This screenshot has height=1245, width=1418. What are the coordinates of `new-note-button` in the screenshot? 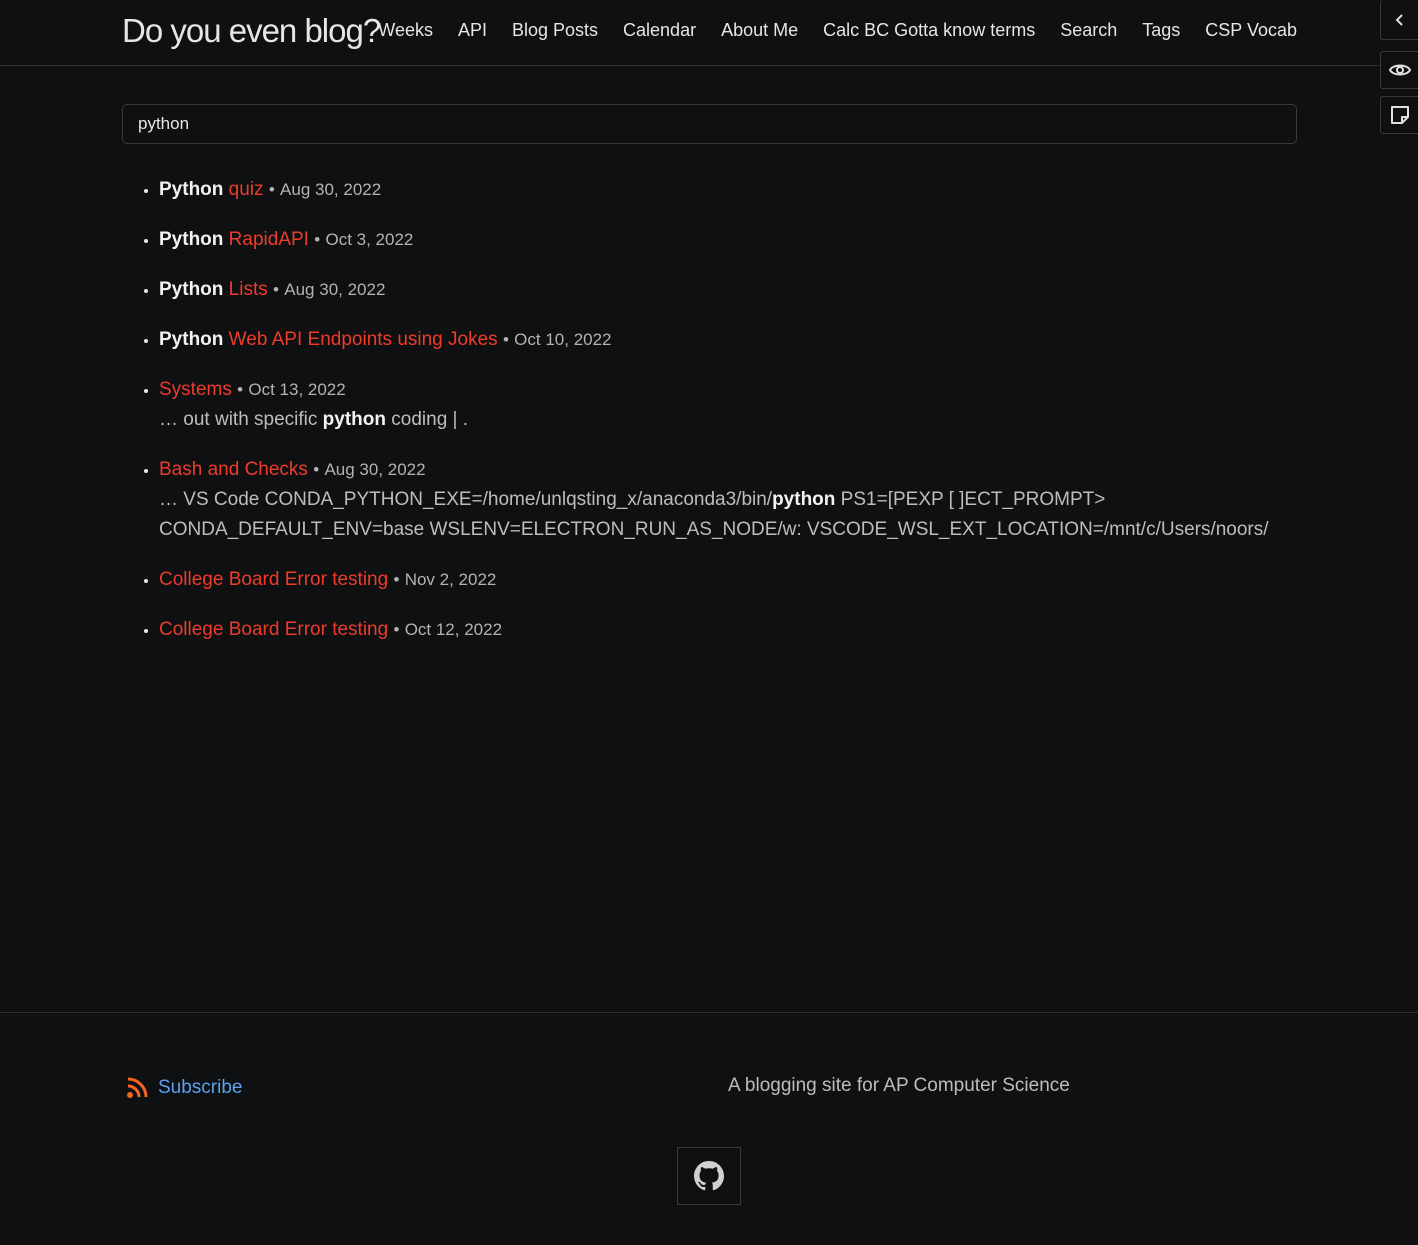 It's located at (1399, 115).